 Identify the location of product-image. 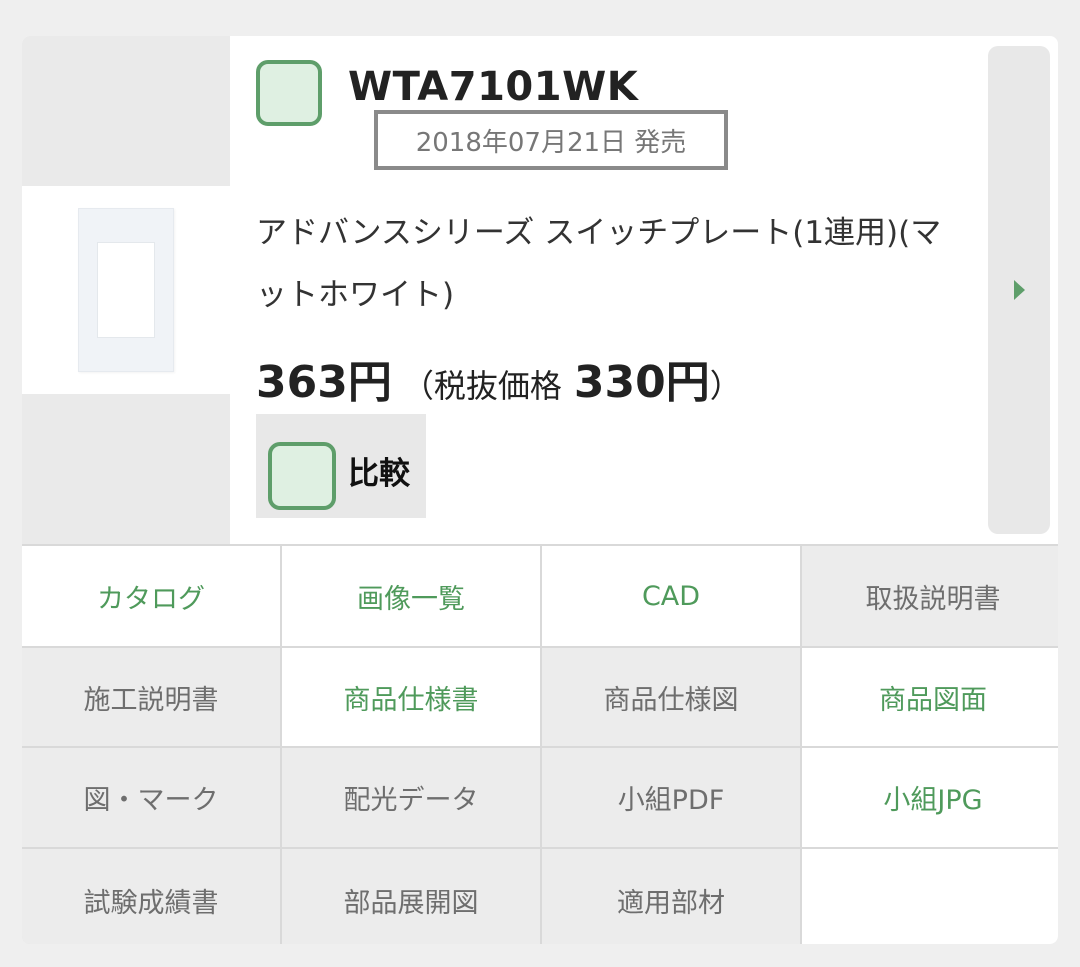
(126, 290).